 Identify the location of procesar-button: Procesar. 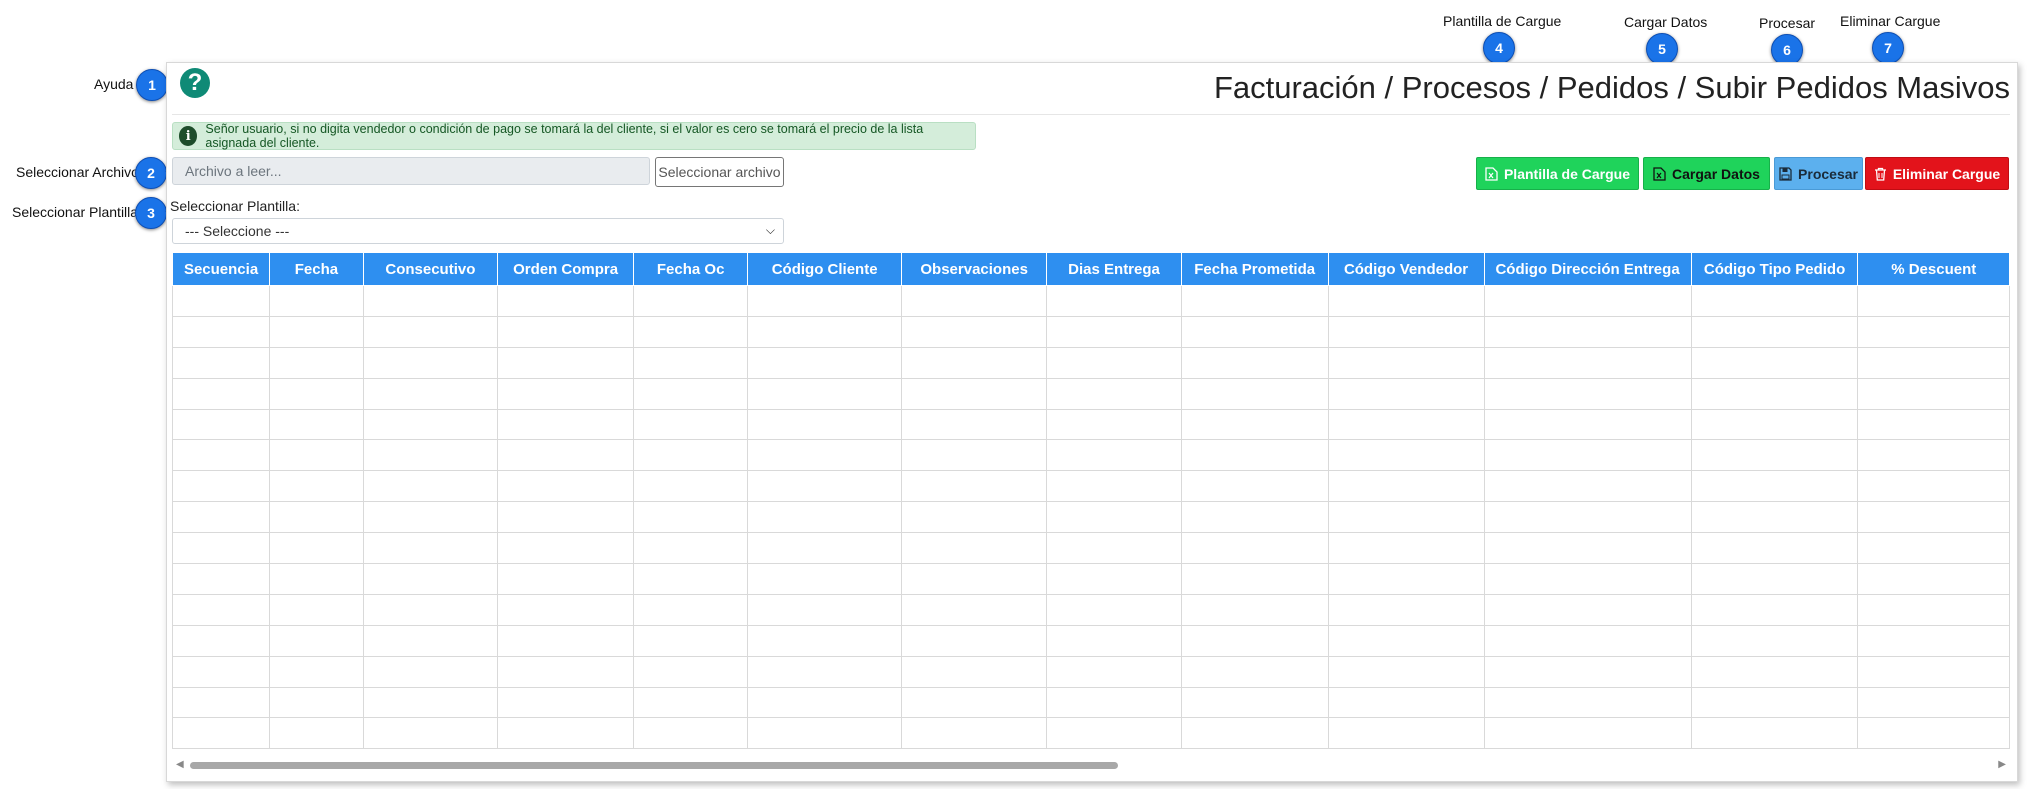
(1818, 173).